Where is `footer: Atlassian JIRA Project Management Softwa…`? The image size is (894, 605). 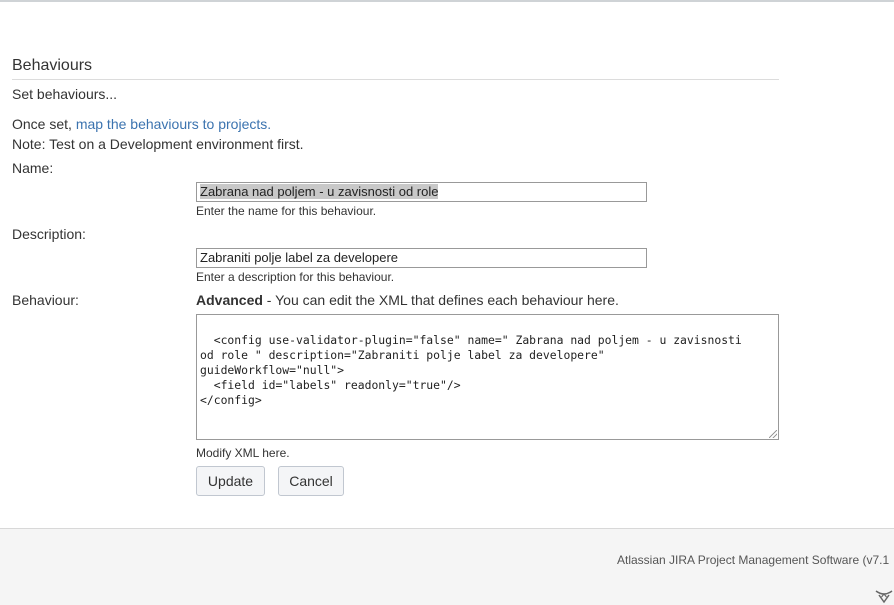
footer: Atlassian JIRA Project Management Softwa… is located at coordinates (447, 566).